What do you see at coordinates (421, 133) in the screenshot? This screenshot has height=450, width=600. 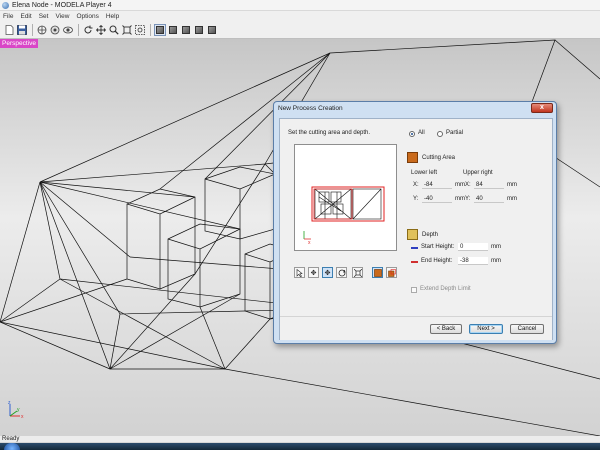 I see `radio-all-label: All` at bounding box center [421, 133].